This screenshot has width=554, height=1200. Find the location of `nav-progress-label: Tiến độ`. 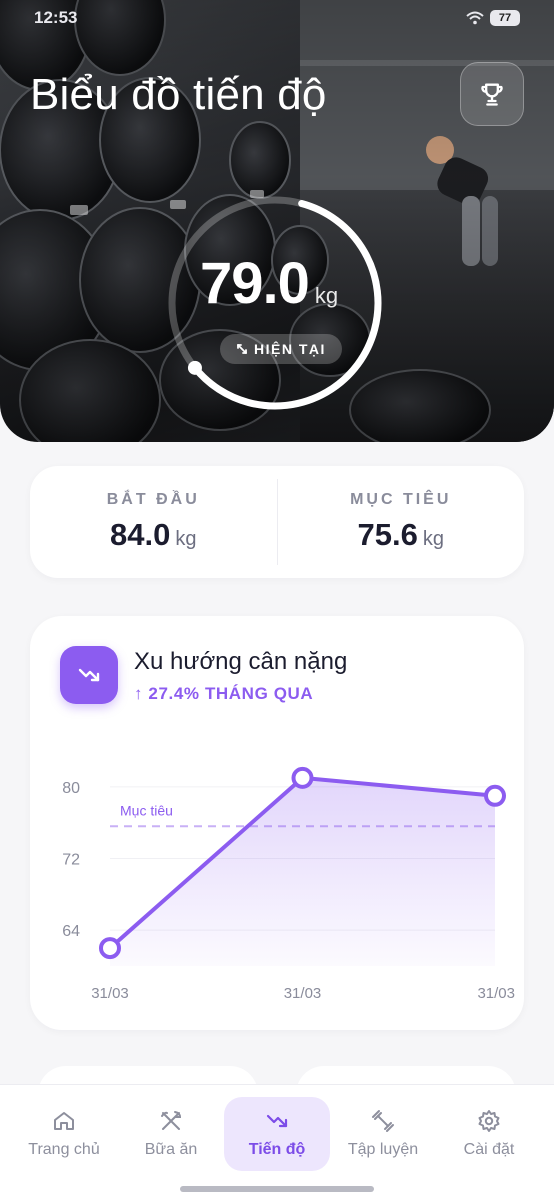

nav-progress-label: Tiến độ is located at coordinates (277, 1149).